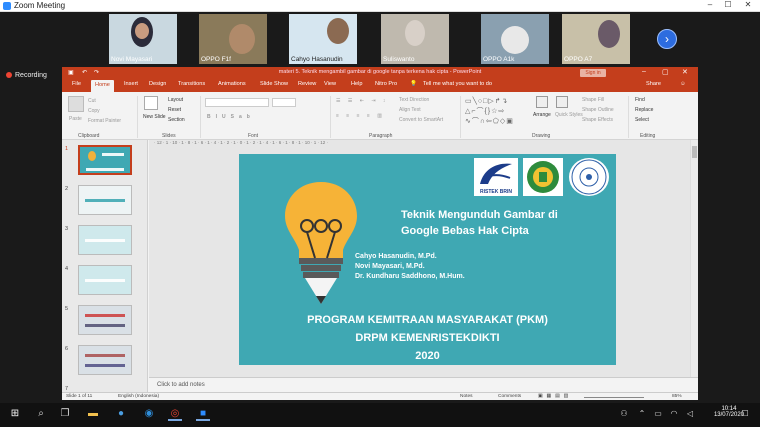 The width and height of the screenshot is (760, 427). What do you see at coordinates (191, 84) in the screenshot?
I see `tab-transitions: Transitions` at bounding box center [191, 84].